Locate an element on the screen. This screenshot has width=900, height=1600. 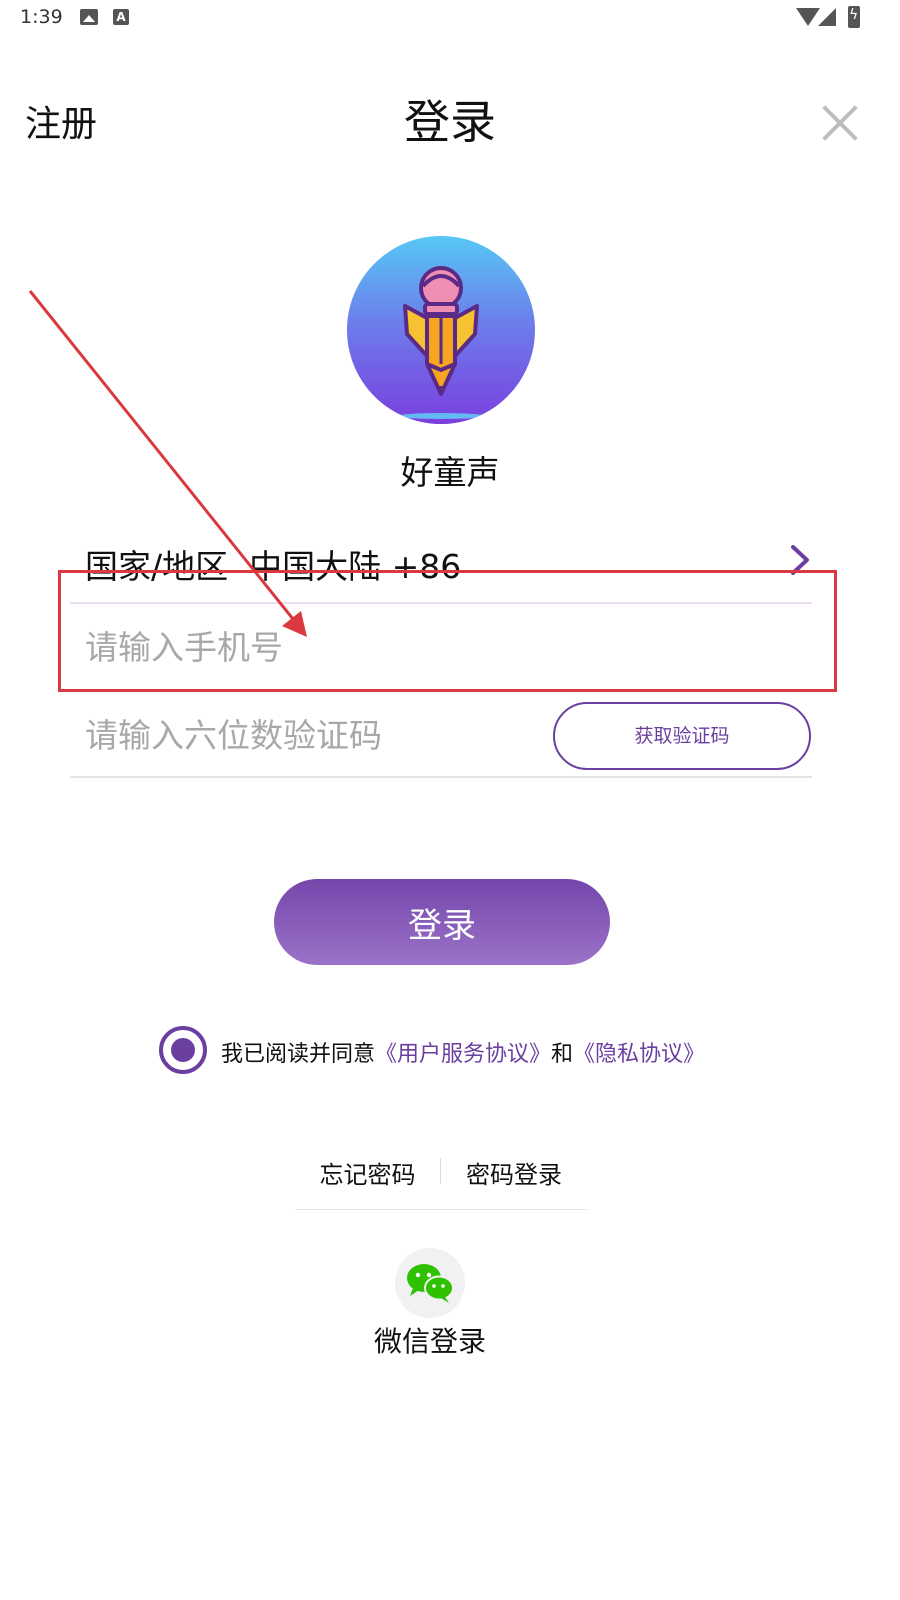
wechat-login-button is located at coordinates (430, 1283).